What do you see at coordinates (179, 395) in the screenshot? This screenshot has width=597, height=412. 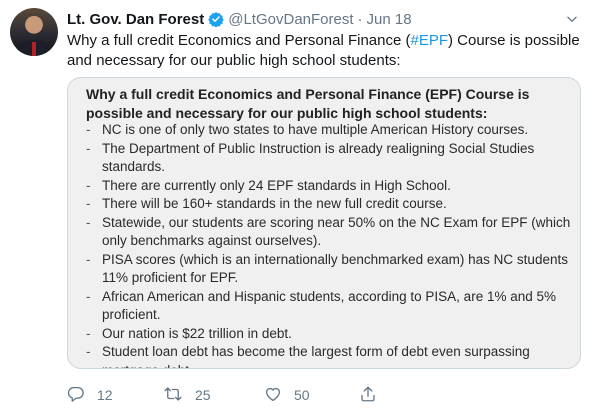 I see `retweet-icon` at bounding box center [179, 395].